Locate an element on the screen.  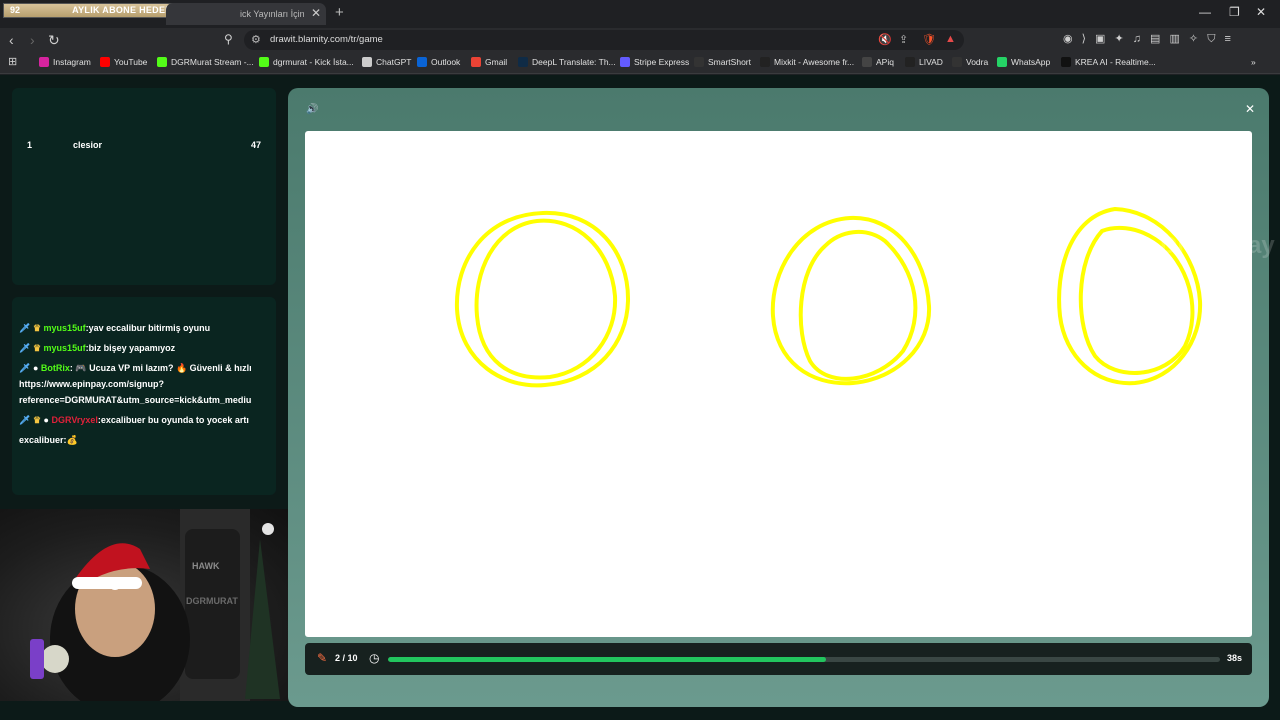
pencil-icon: ✎ is located at coordinates (322, 658).